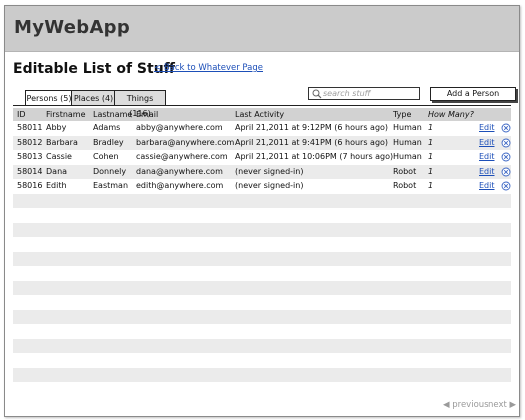 The width and height of the screenshot is (525, 420). I want to click on tab-label: Persons (5), so click(49, 98).